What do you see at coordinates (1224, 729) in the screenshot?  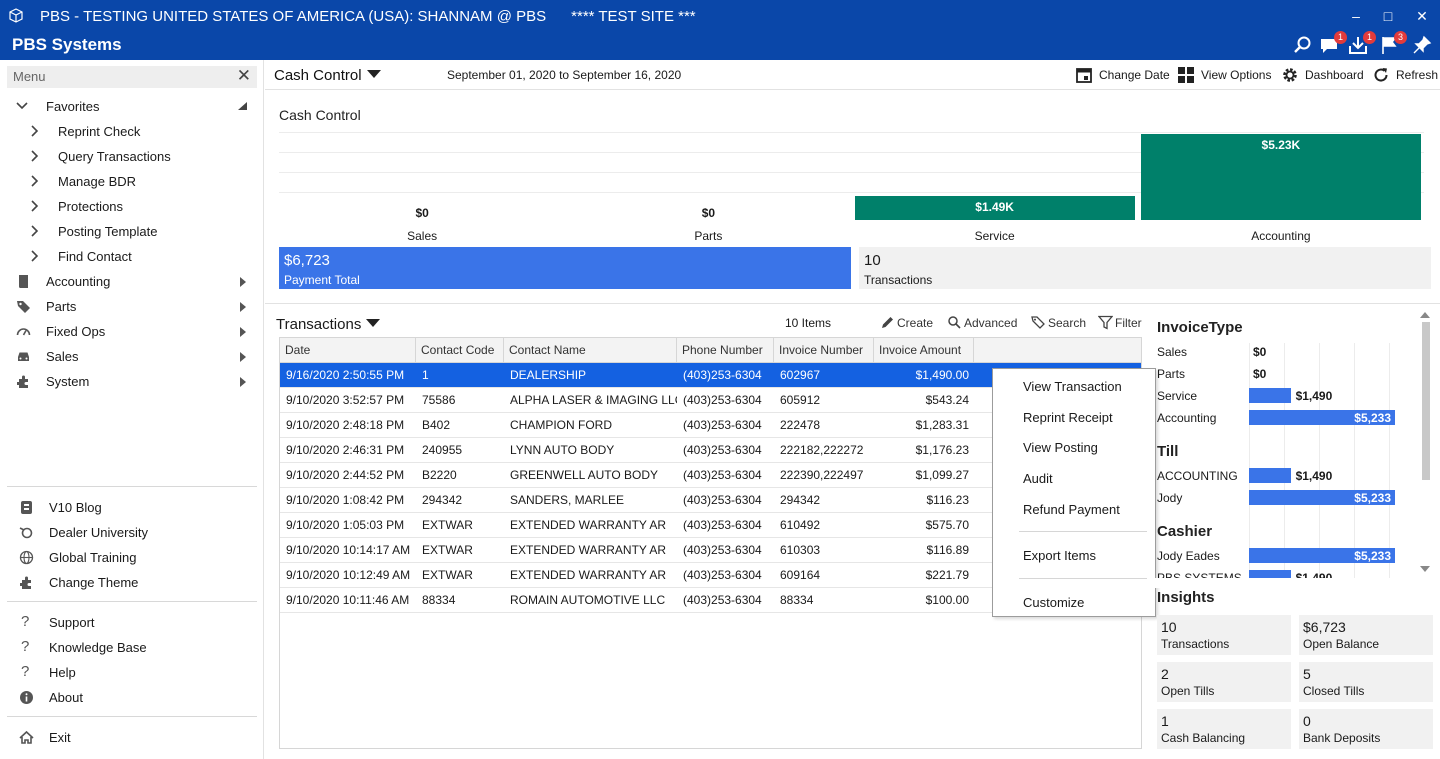 I see `insight-tile-cash-balancing: 1 Cash Balancing` at bounding box center [1224, 729].